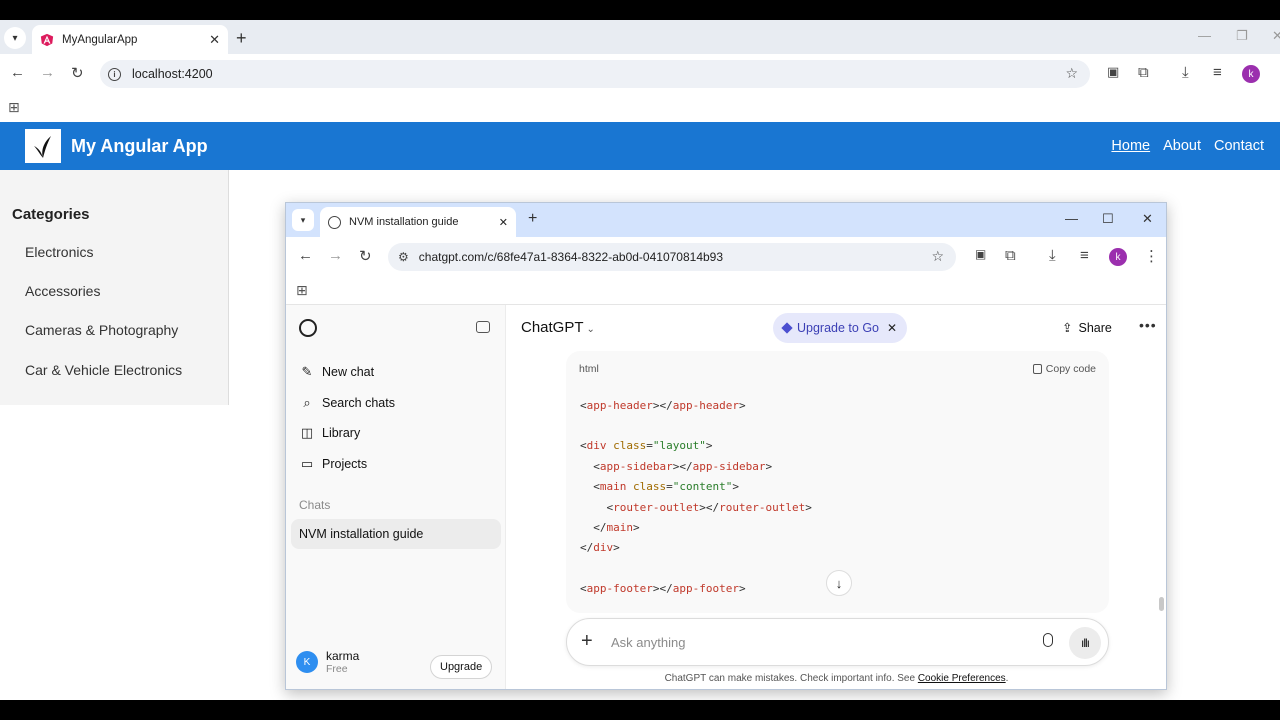  What do you see at coordinates (308, 328) in the screenshot?
I see `openai-logo-icon` at bounding box center [308, 328].